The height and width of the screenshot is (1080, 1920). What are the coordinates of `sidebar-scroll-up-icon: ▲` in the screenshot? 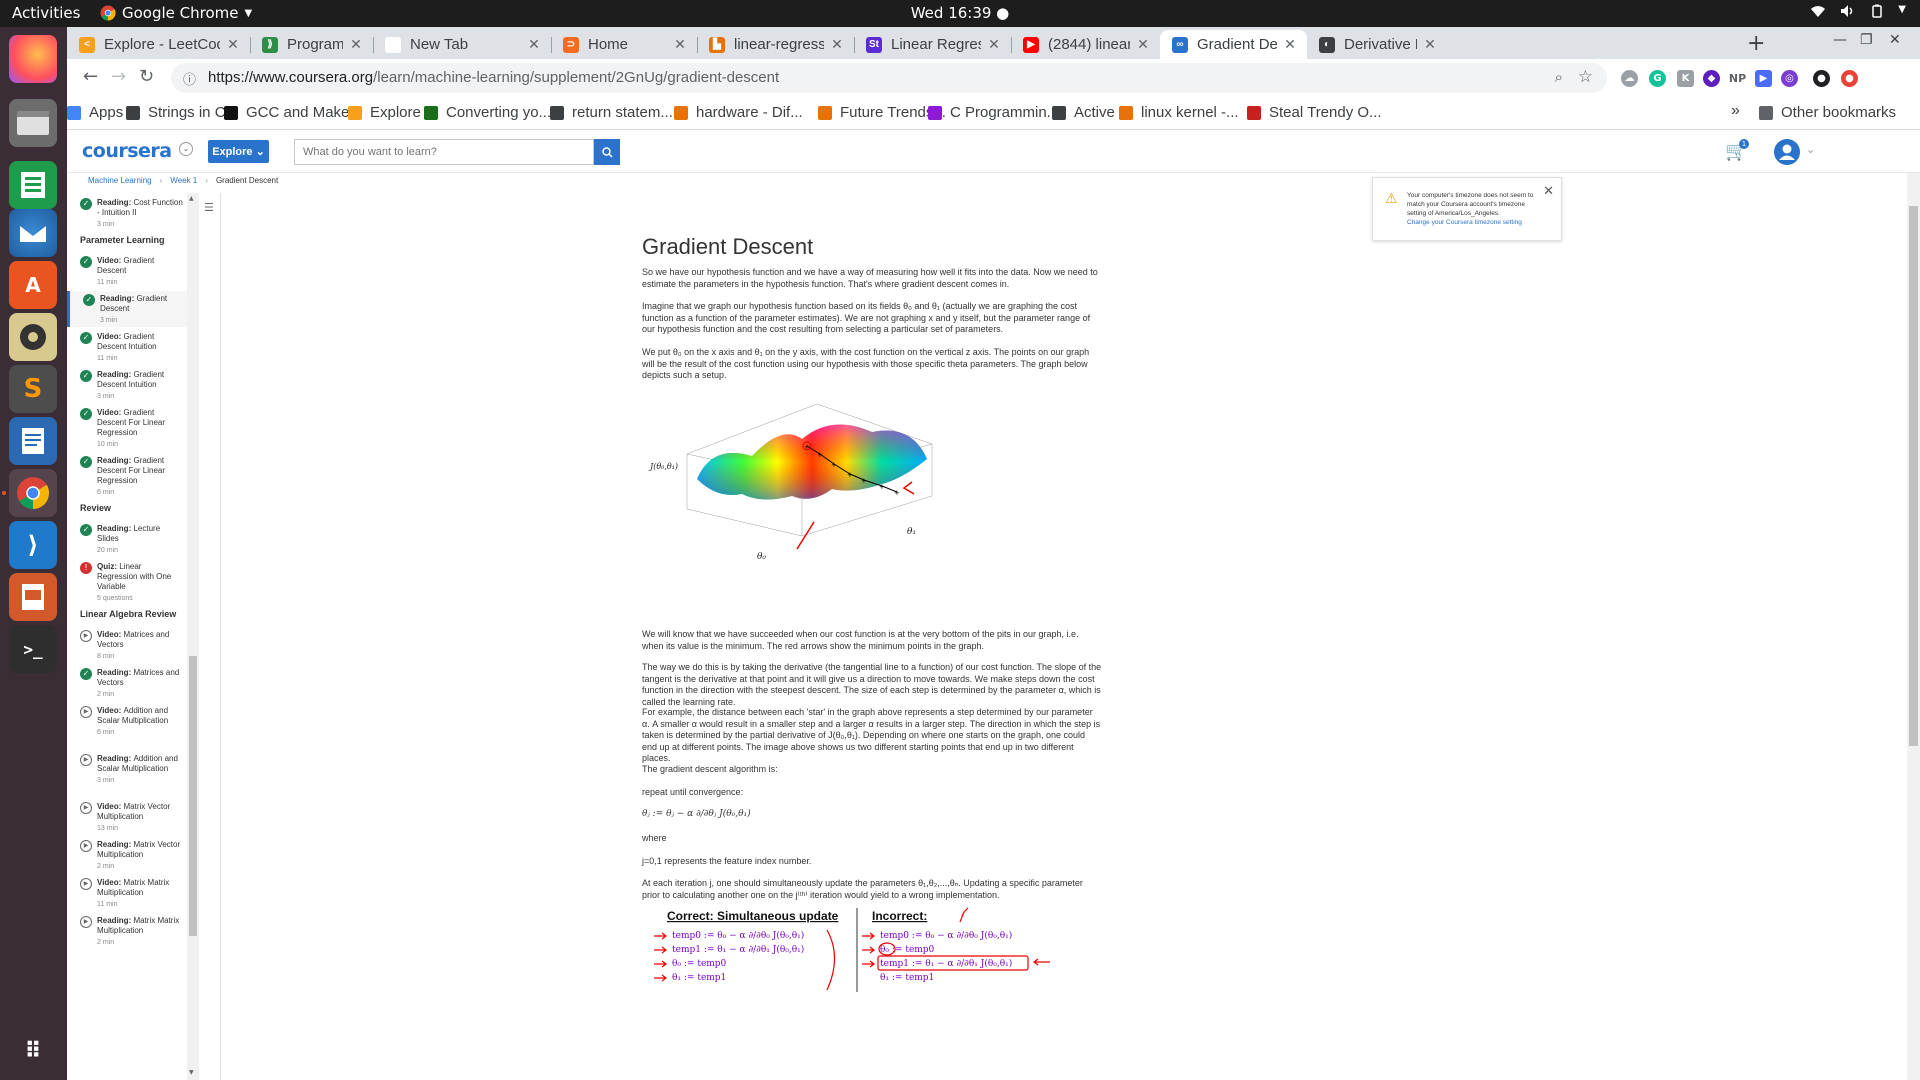 It's located at (191, 198).